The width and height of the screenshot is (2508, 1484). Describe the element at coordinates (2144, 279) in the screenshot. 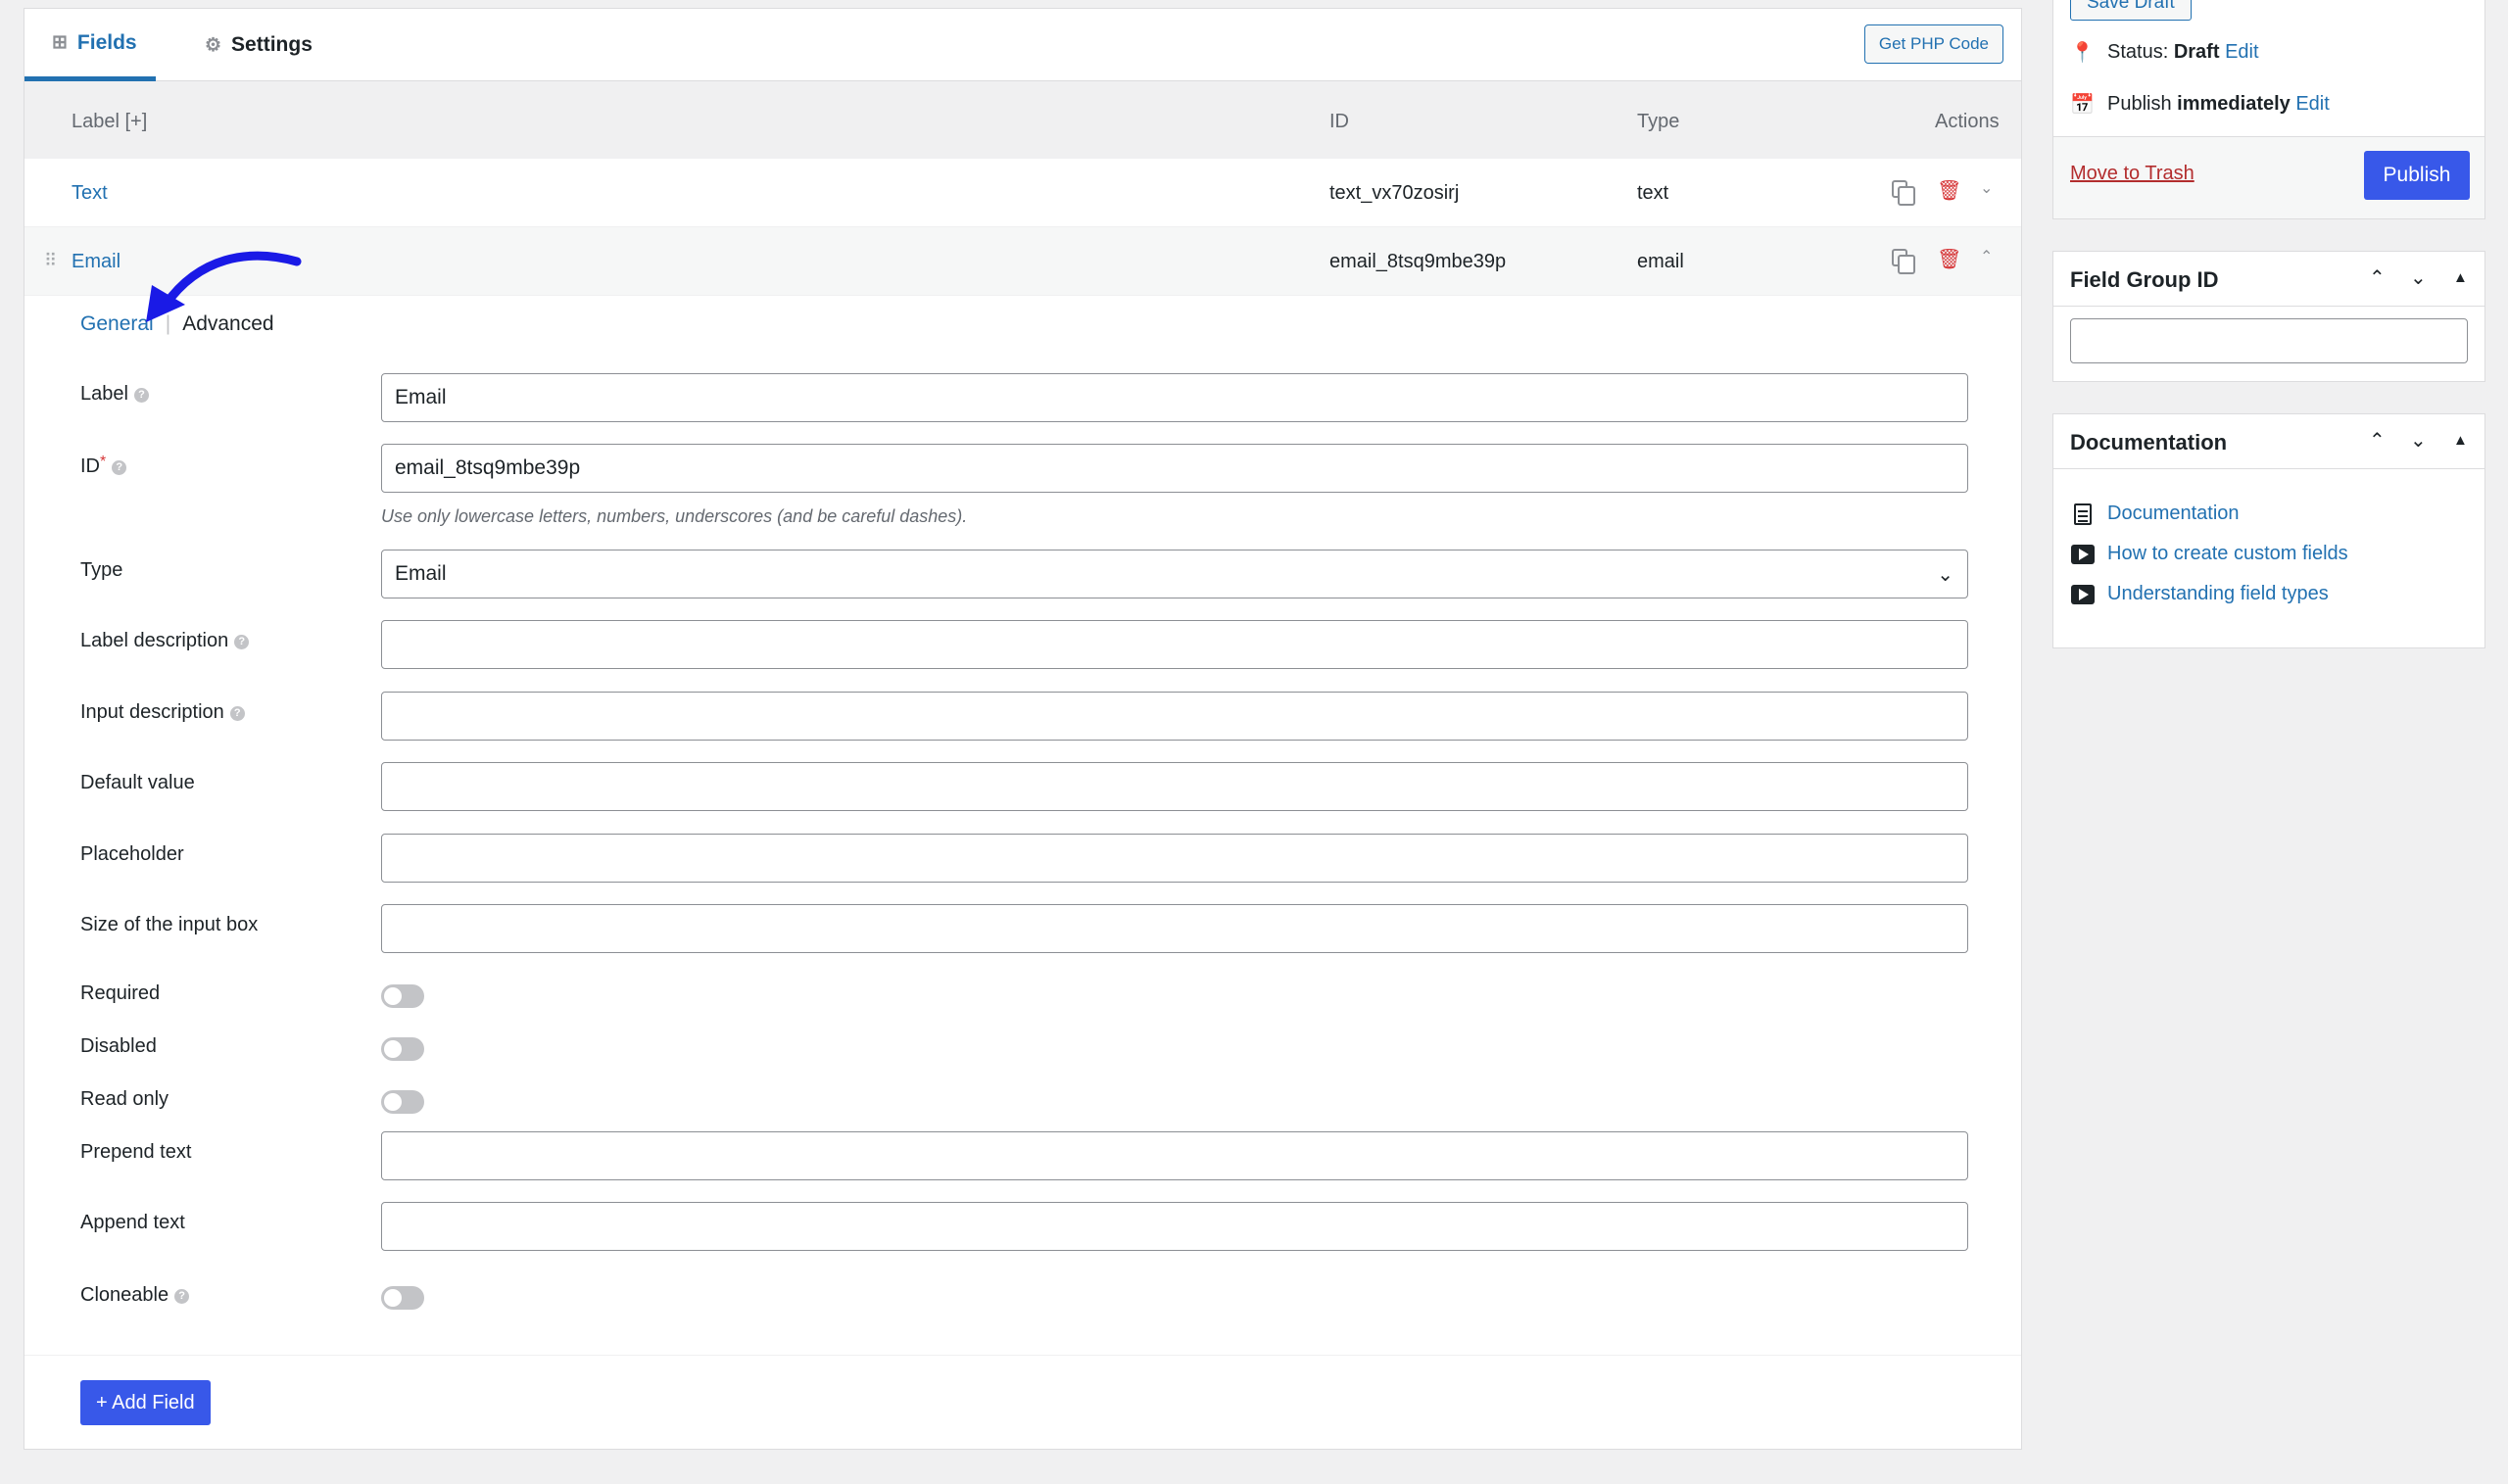

I see `box-title: Field Group ID` at that location.